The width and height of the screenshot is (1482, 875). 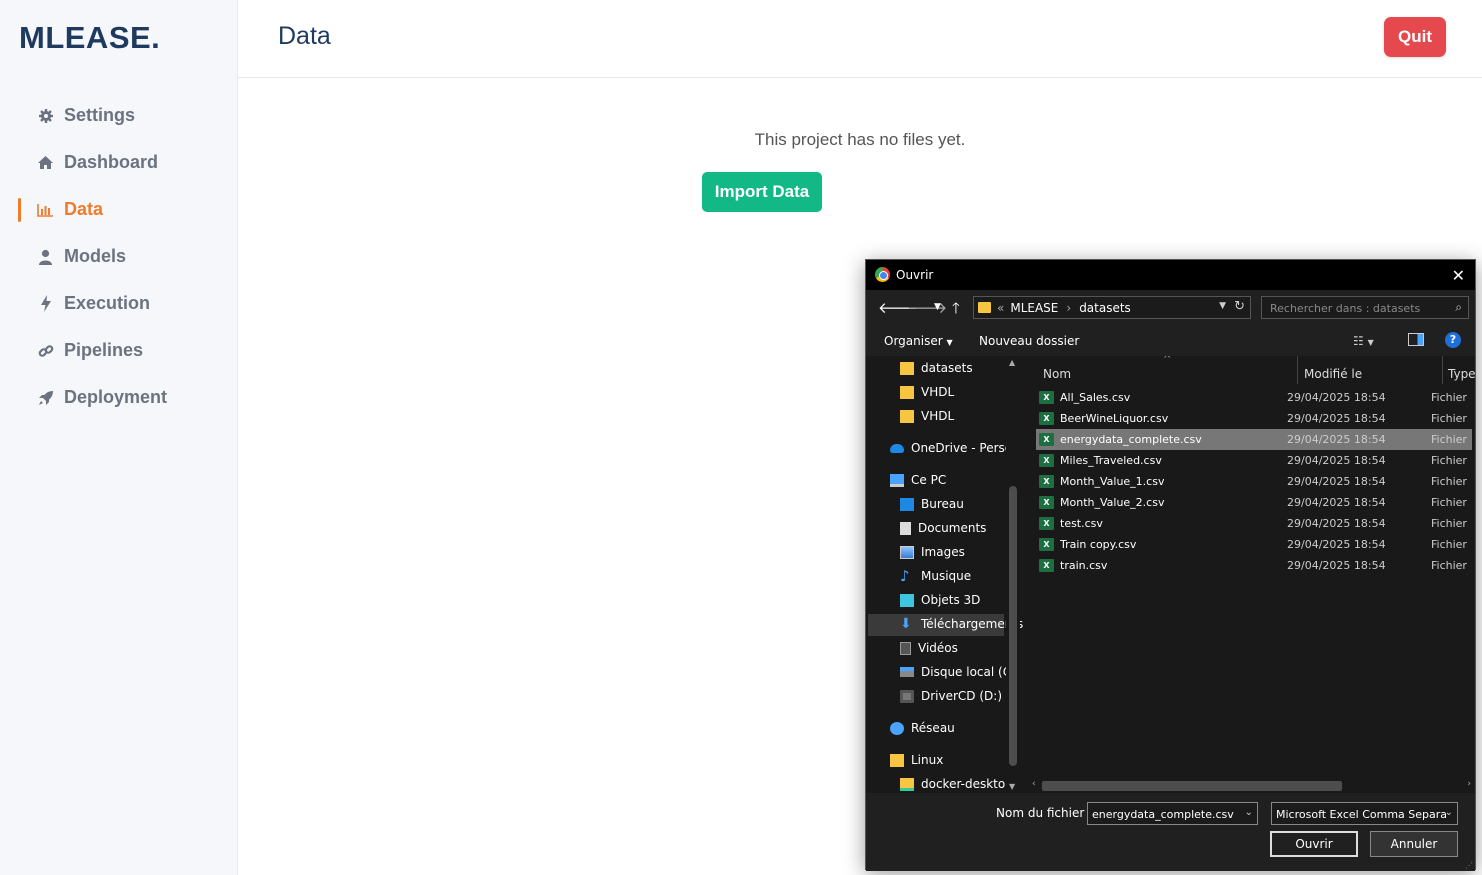 I want to click on horizontal-scrollbar: ‹ ›, so click(x=1251, y=785).